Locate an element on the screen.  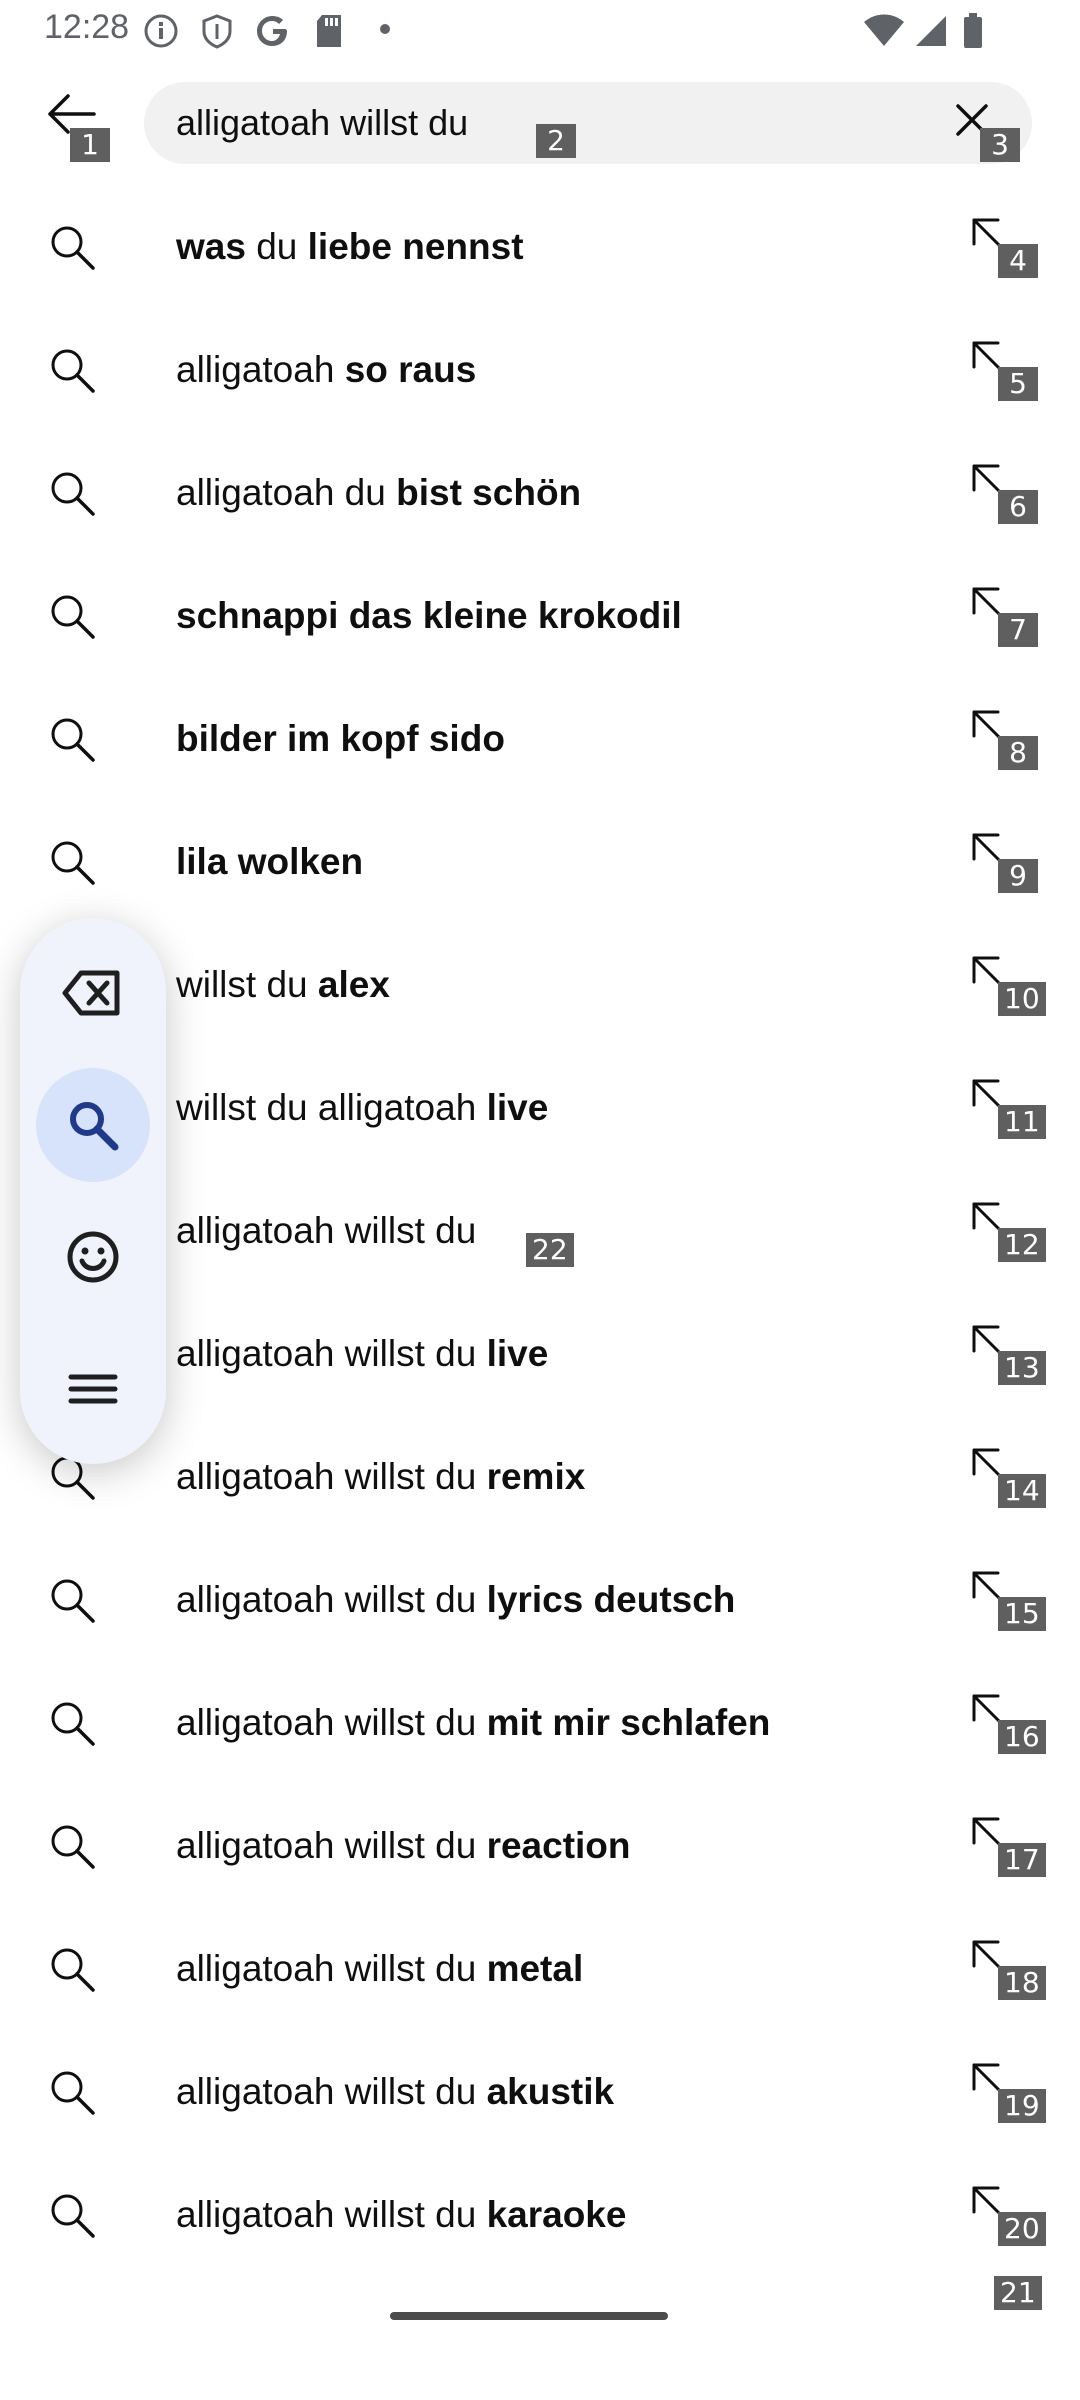
suggestion-item: alligatoah willst du reaction 17 is located at coordinates (540, 1846).